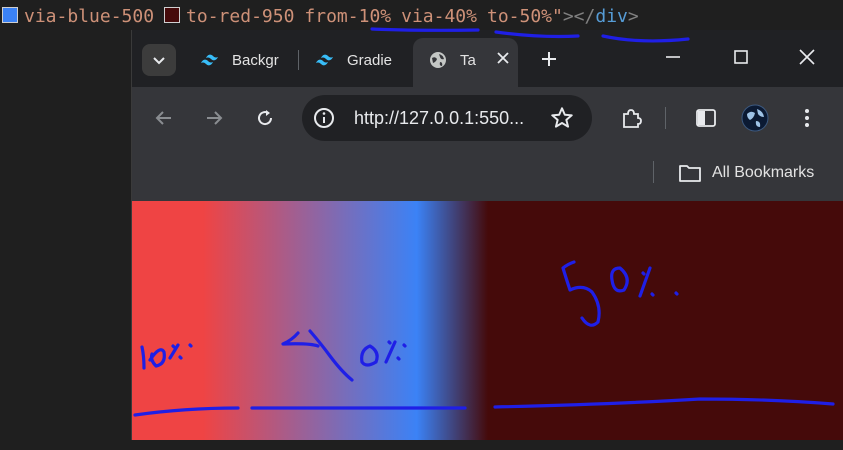 This screenshot has width=843, height=450. I want to click on extensions-button, so click(631, 118).